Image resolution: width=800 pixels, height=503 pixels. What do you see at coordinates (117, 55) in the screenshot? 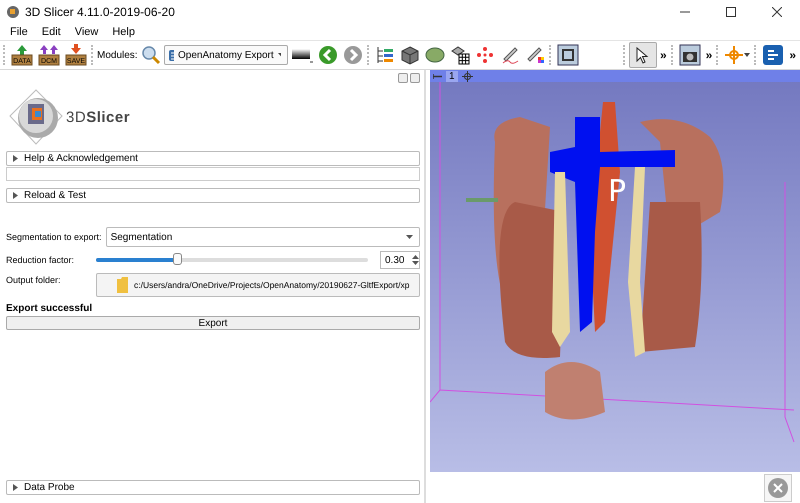
I see `modules-label: Modules:` at bounding box center [117, 55].